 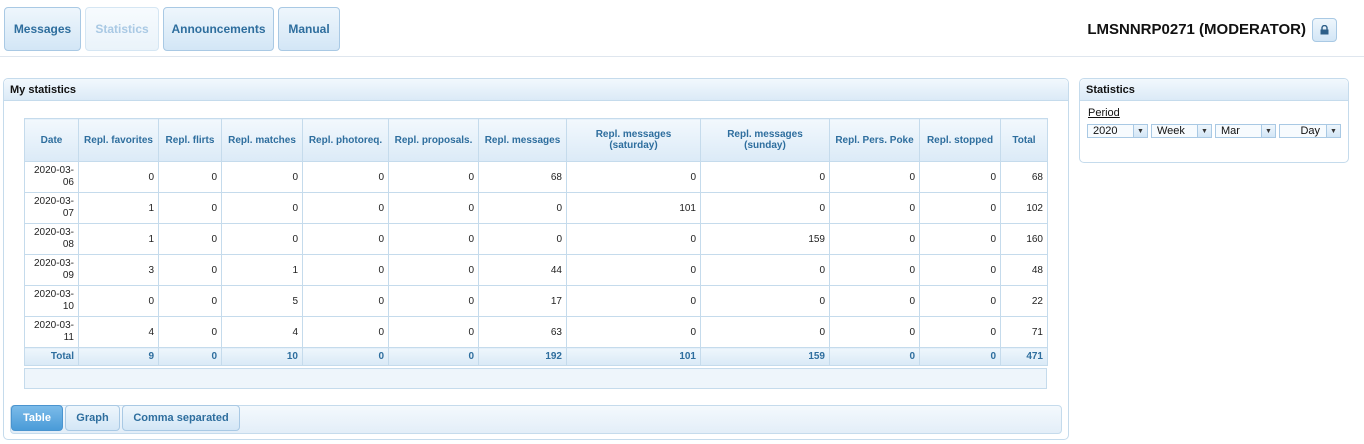 What do you see at coordinates (522, 270) in the screenshot?
I see `table-cell: 44` at bounding box center [522, 270].